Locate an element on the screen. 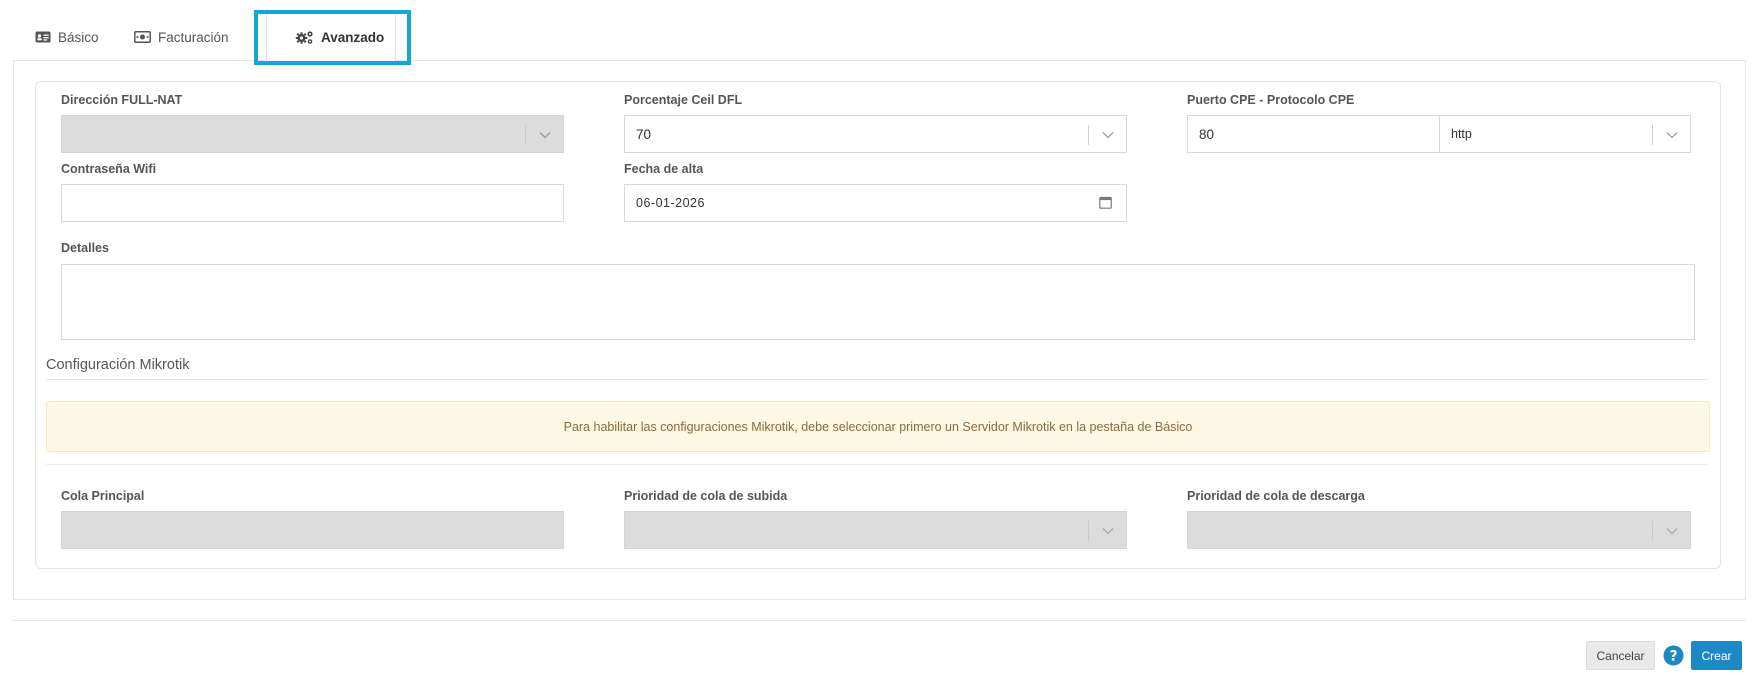 The height and width of the screenshot is (680, 1759). puerto-cpe-value: 80 is located at coordinates (1207, 134).